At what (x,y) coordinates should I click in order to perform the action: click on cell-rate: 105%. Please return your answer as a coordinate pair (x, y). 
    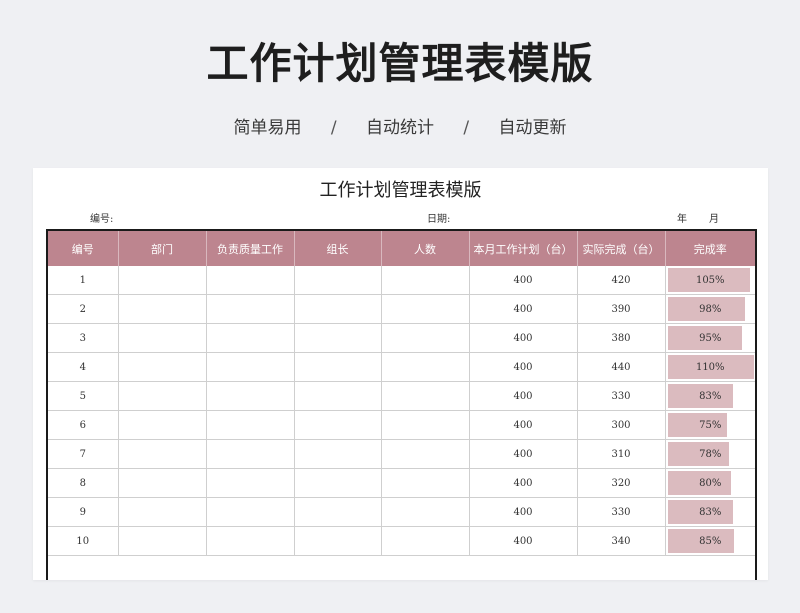
    Looking at the image, I should click on (710, 280).